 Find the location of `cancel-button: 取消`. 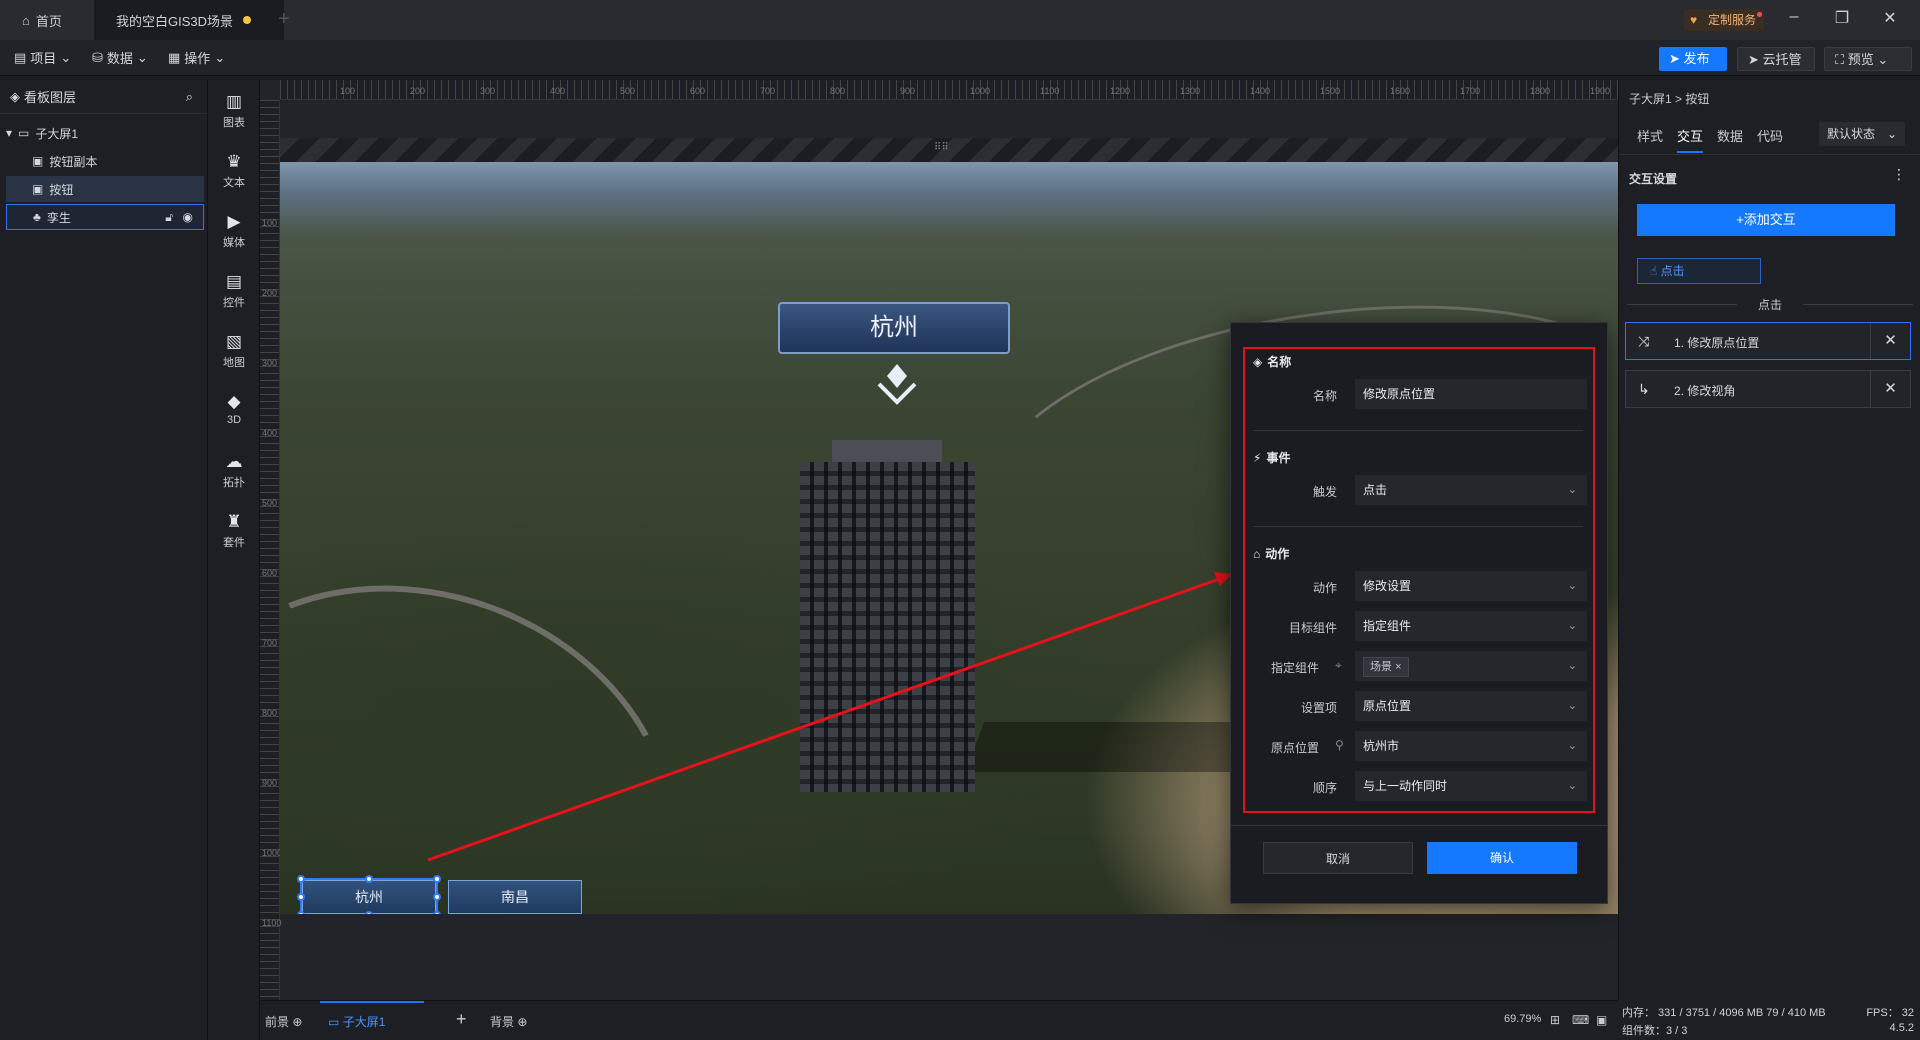

cancel-button: 取消 is located at coordinates (1338, 858).